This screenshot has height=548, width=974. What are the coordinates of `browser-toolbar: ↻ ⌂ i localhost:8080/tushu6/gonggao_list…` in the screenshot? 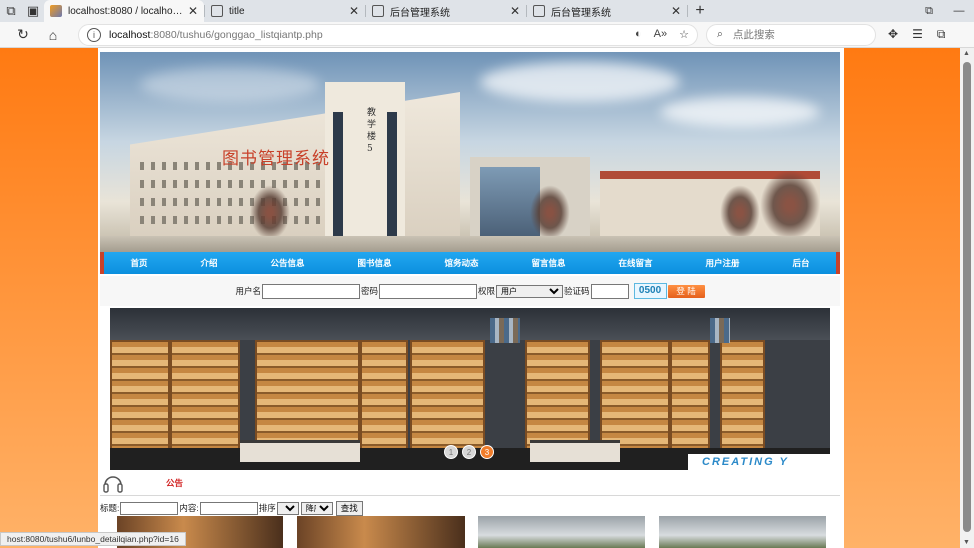 It's located at (487, 35).